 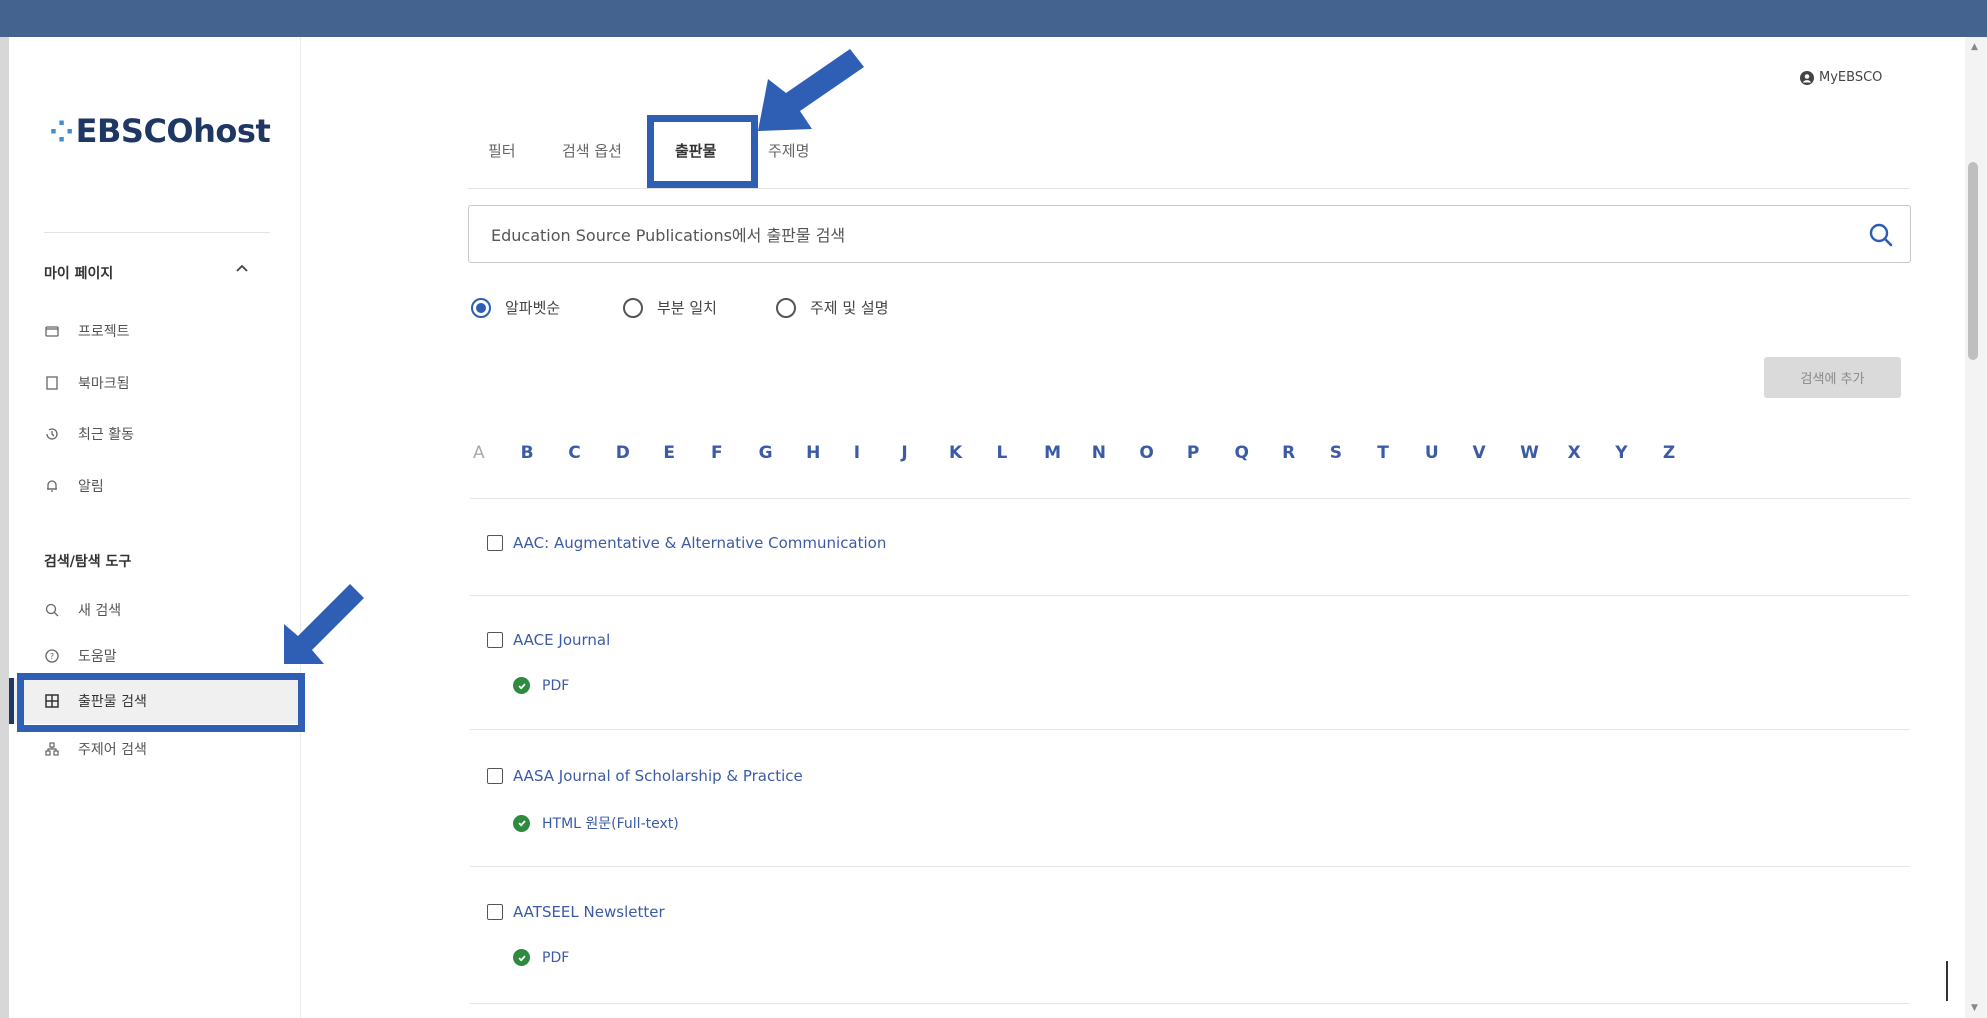 What do you see at coordinates (993, 18) in the screenshot?
I see `top-bar` at bounding box center [993, 18].